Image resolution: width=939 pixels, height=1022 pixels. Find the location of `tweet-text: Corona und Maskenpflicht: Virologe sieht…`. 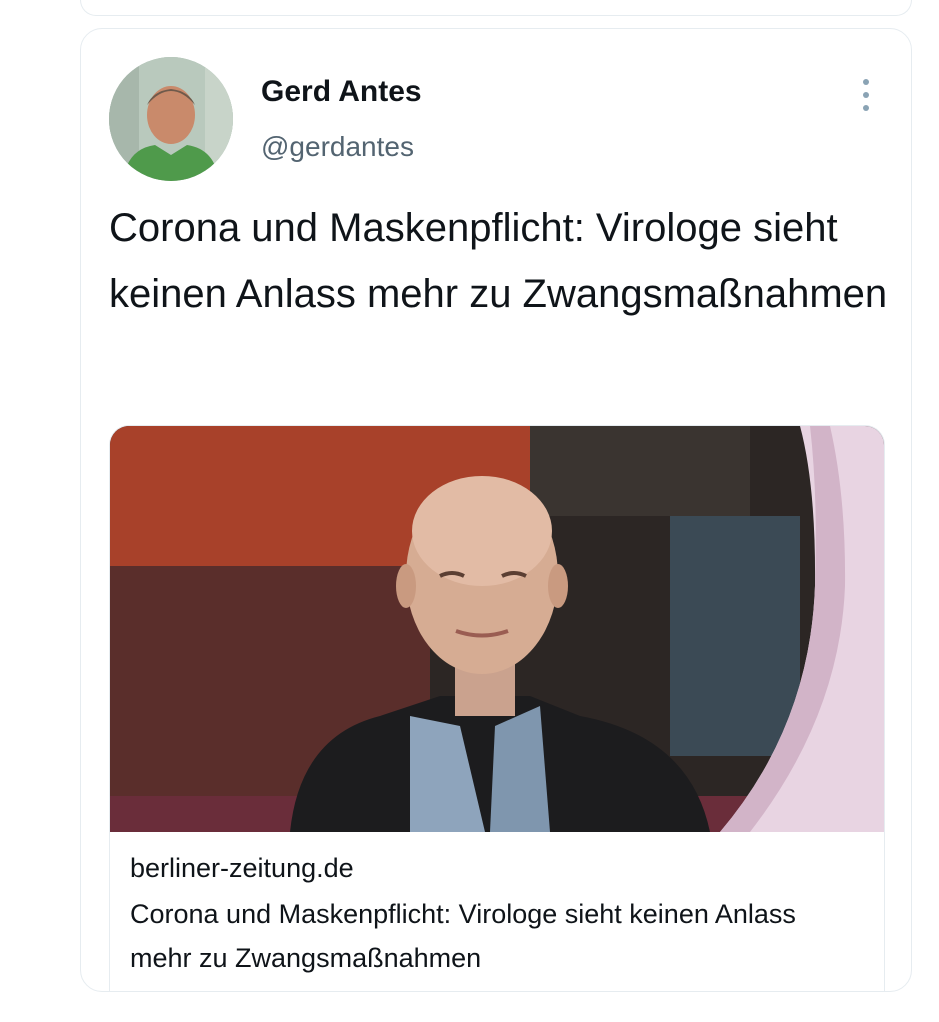

tweet-text: Corona und Maskenpflicht: Virologe sieht… is located at coordinates (498, 261).